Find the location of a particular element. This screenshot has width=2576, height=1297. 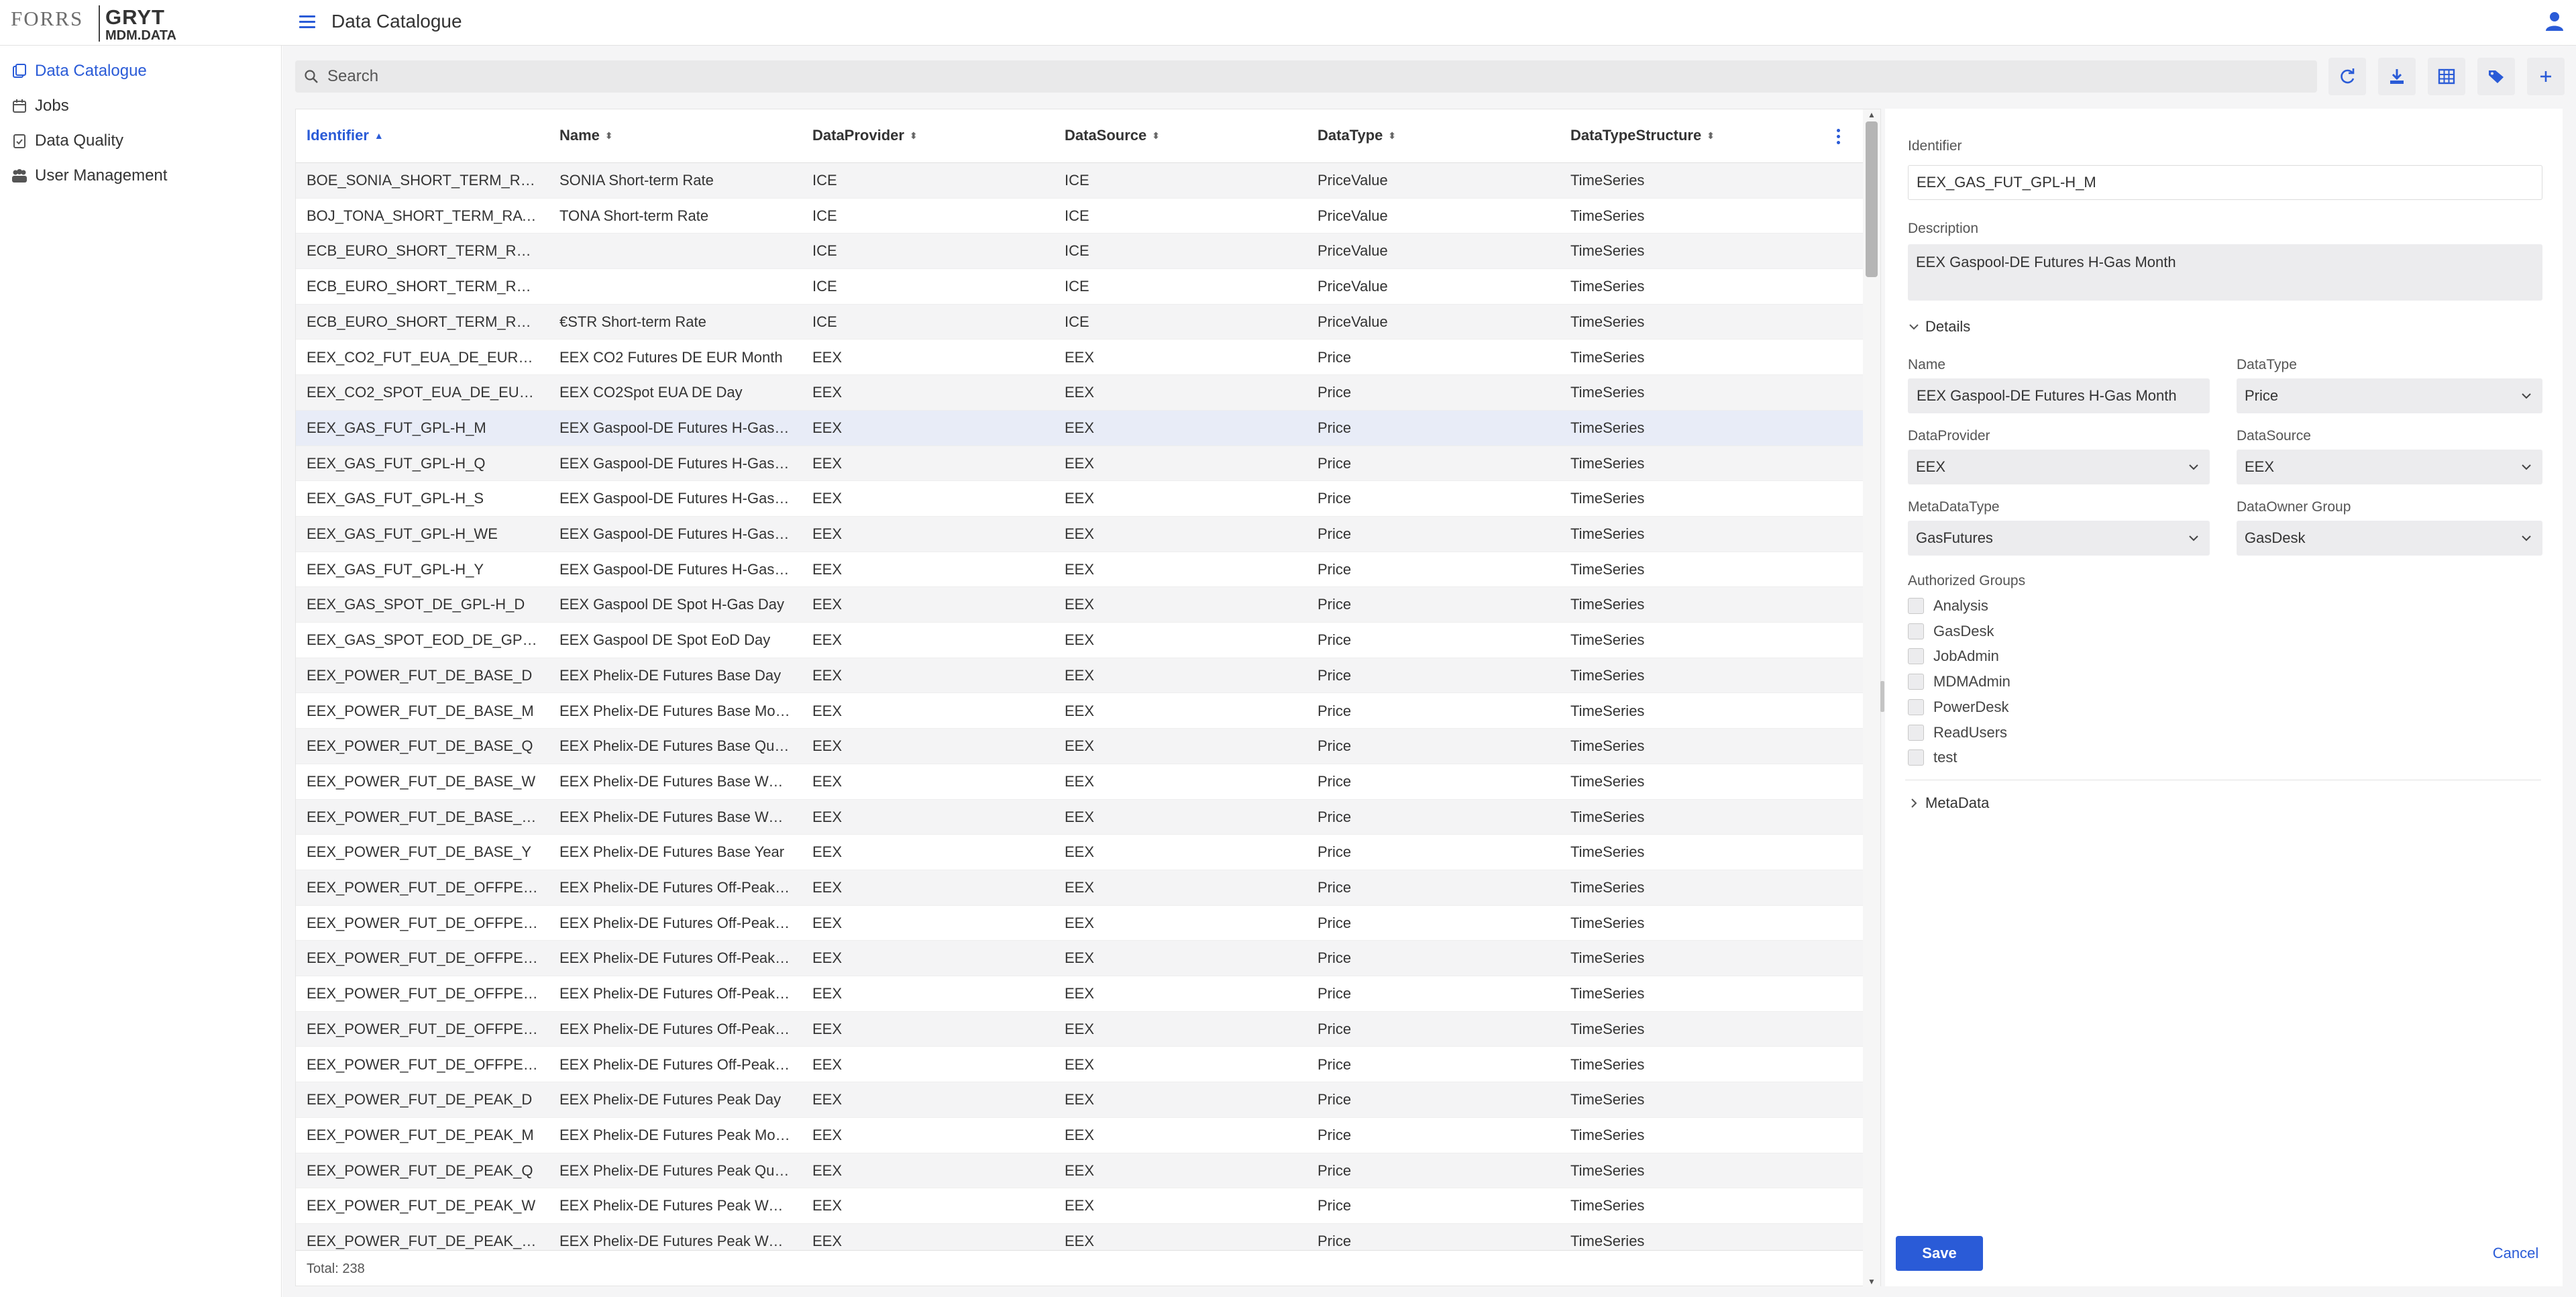

sidebar-item-label: Data Catalogue is located at coordinates (91, 71).